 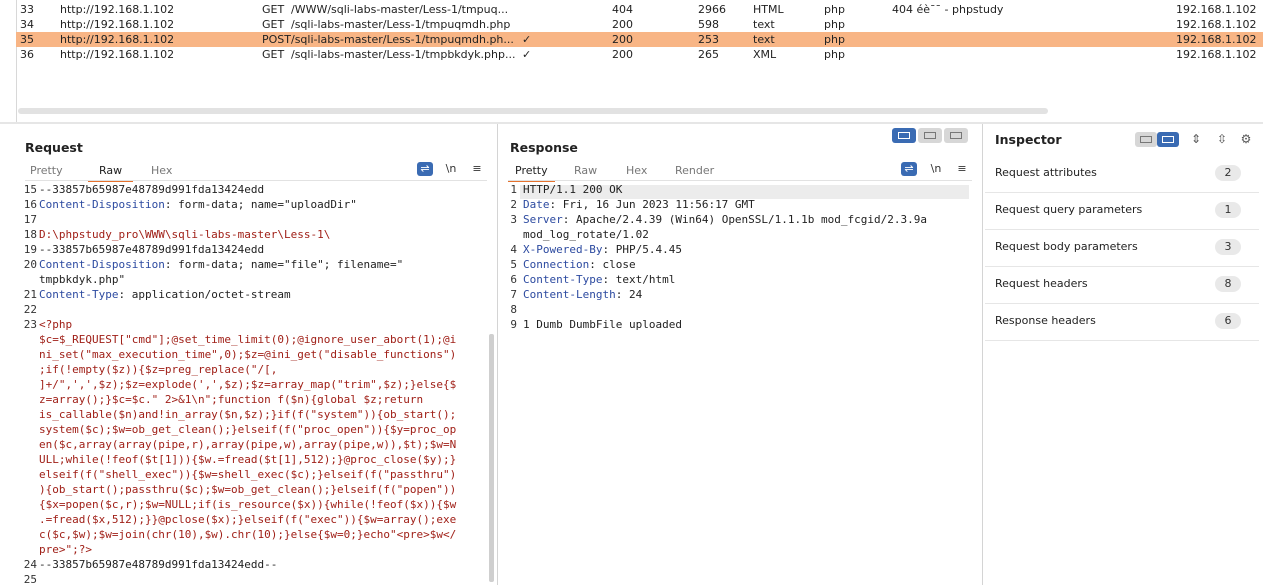 What do you see at coordinates (30, 294) in the screenshot?
I see `line-number: 21` at bounding box center [30, 294].